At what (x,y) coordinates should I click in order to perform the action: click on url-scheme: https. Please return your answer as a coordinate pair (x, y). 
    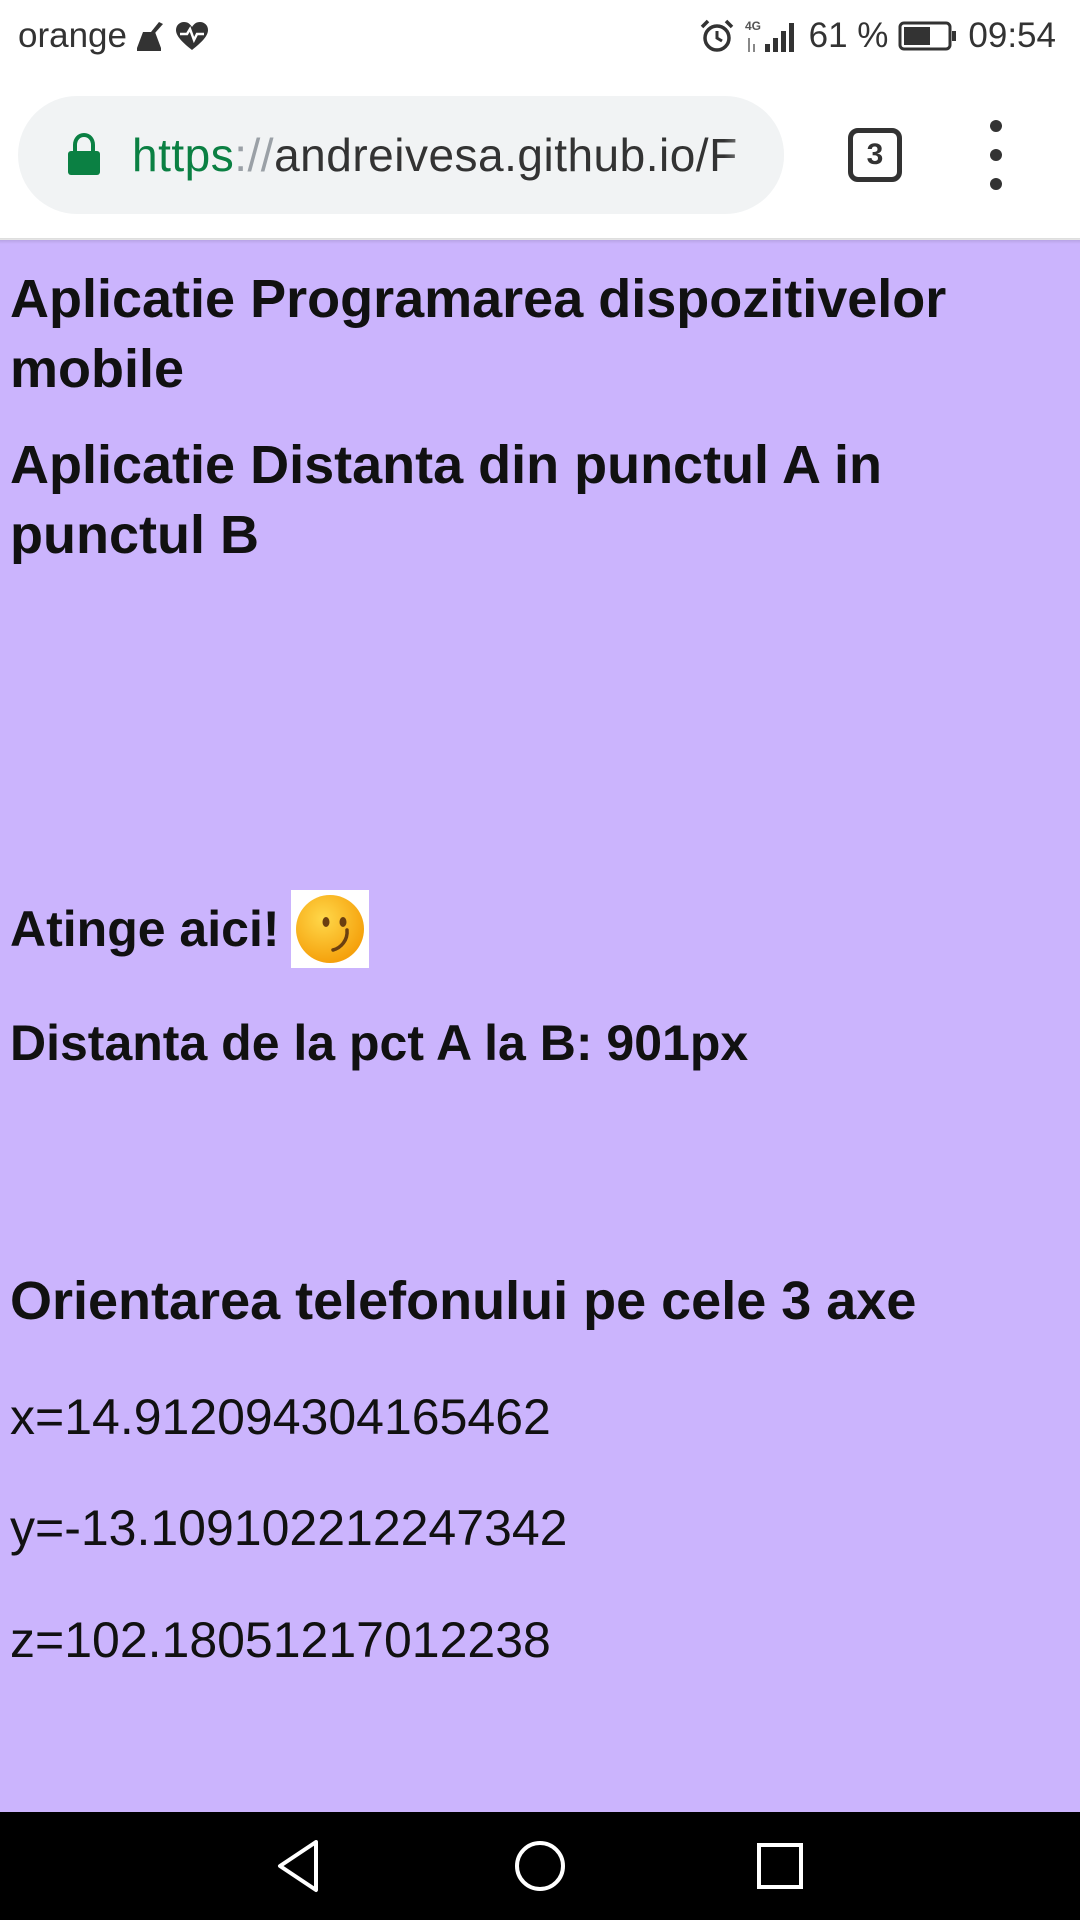
    Looking at the image, I should click on (183, 155).